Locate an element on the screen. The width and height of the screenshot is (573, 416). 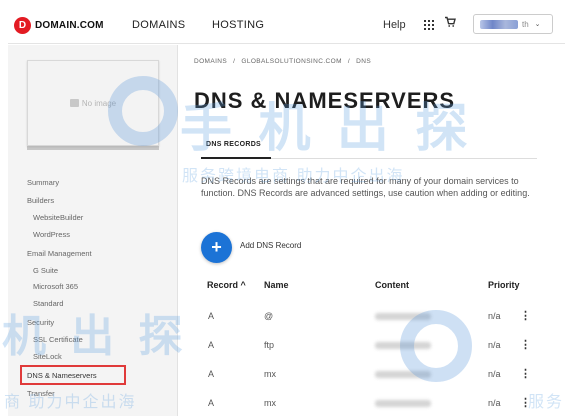
sidebar-item-ssl-certificate: SSL Certificate is located at coordinates (58, 339).